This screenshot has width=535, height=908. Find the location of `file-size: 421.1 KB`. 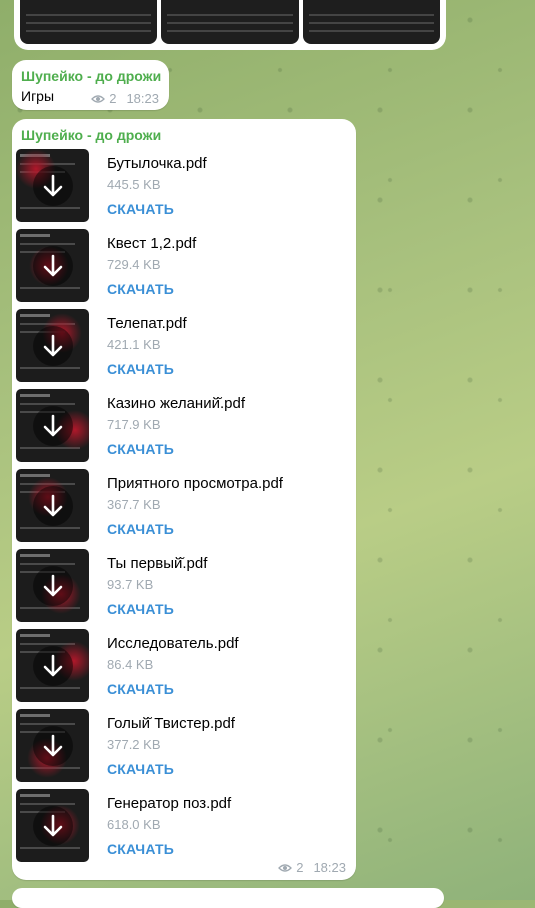

file-size: 421.1 KB is located at coordinates (134, 344).